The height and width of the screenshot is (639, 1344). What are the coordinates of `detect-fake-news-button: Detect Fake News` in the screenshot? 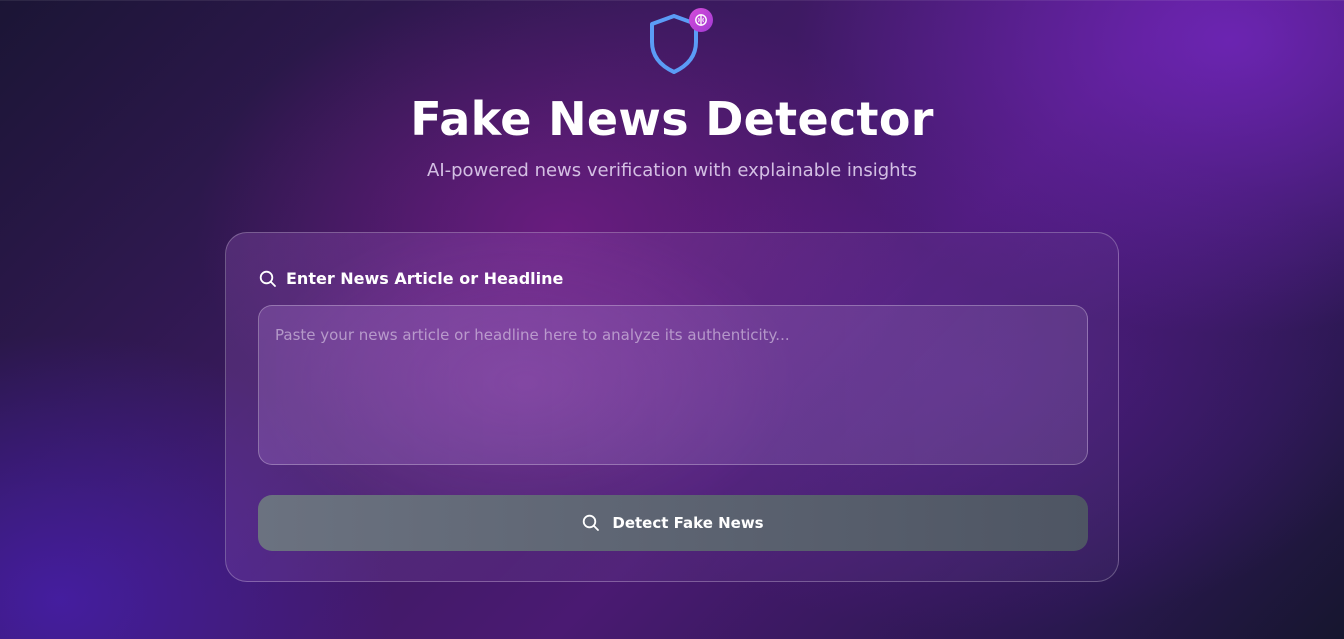 It's located at (673, 523).